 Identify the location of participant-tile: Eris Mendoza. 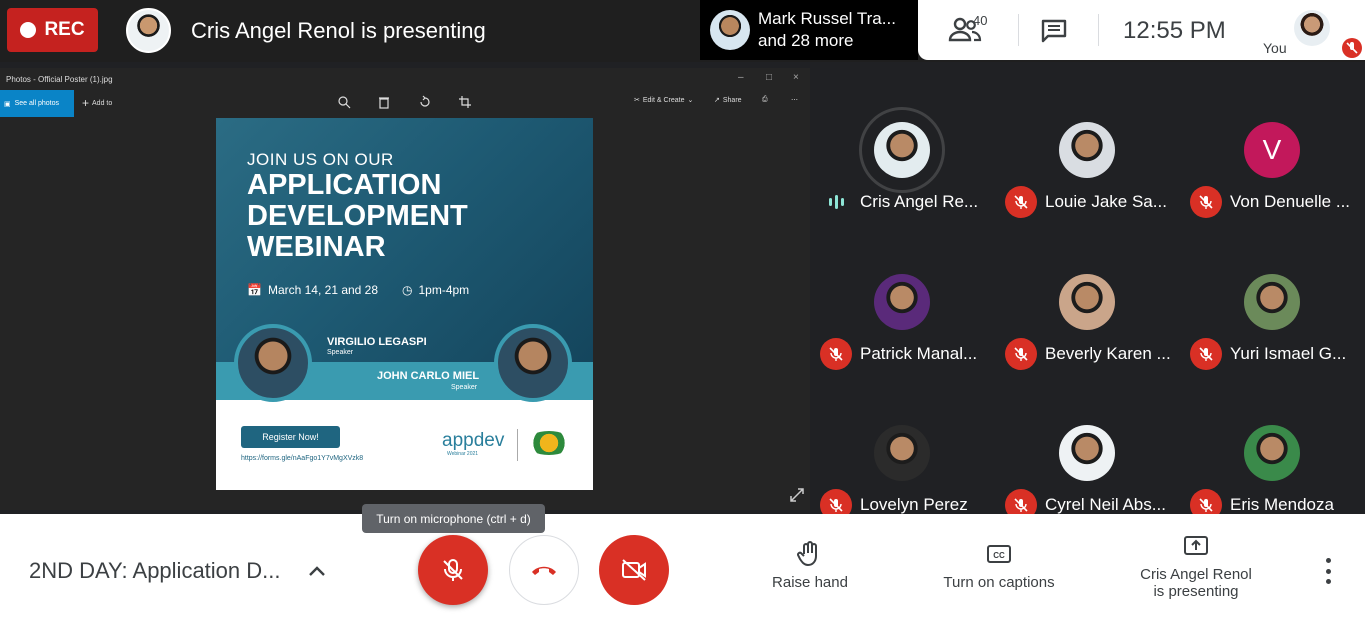
(1272, 455).